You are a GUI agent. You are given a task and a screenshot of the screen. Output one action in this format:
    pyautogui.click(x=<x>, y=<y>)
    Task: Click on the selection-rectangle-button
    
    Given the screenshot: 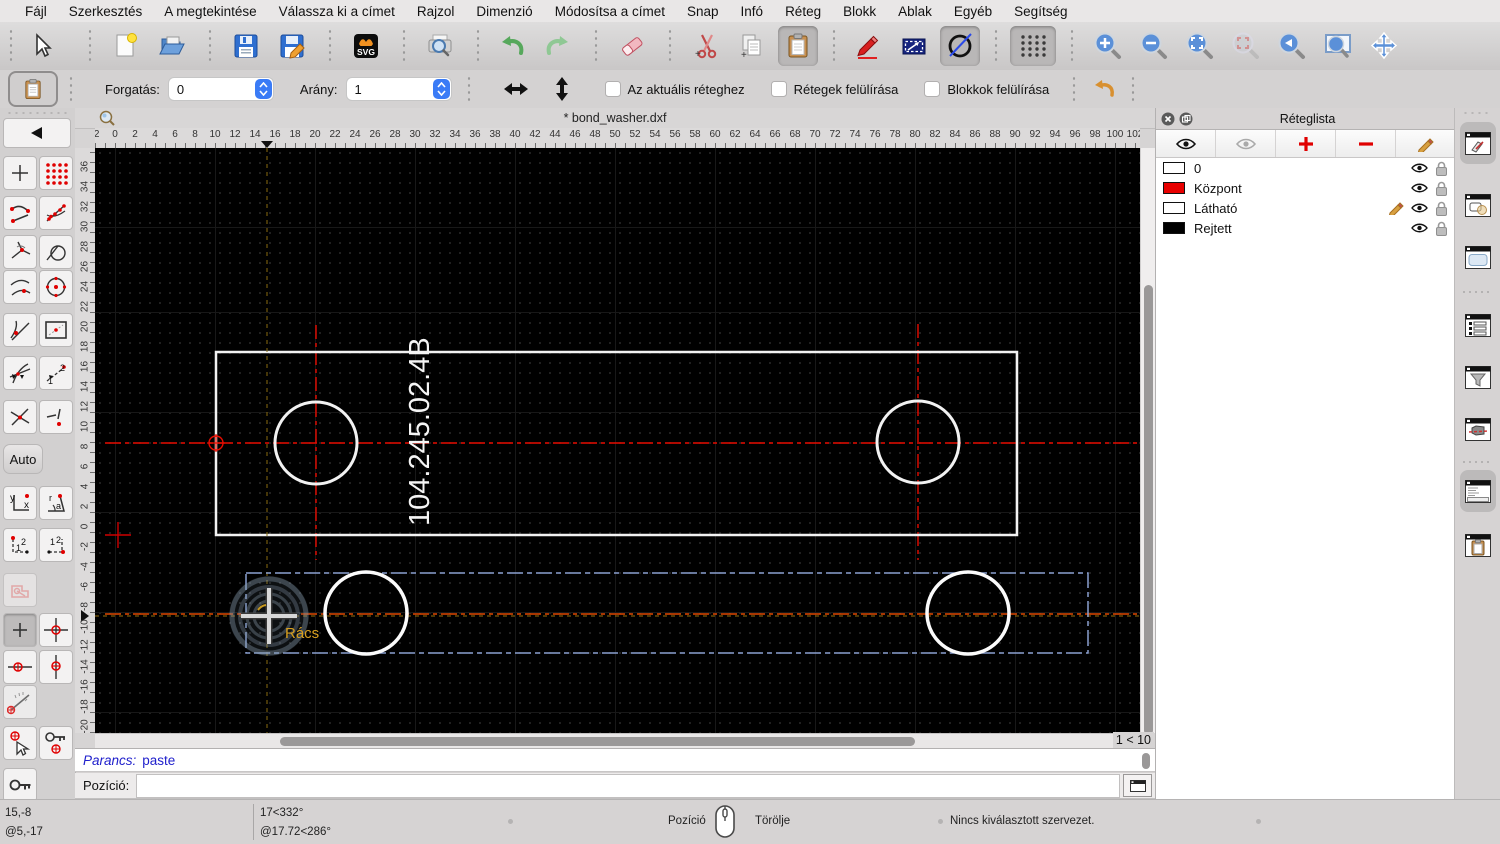 What is the action you would take?
    pyautogui.click(x=914, y=46)
    